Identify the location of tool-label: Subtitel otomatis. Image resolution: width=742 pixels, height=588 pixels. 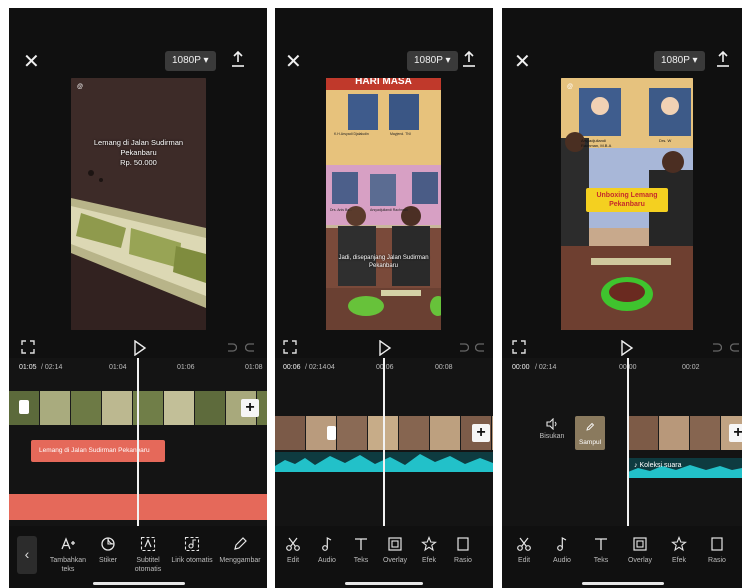
(148, 565).